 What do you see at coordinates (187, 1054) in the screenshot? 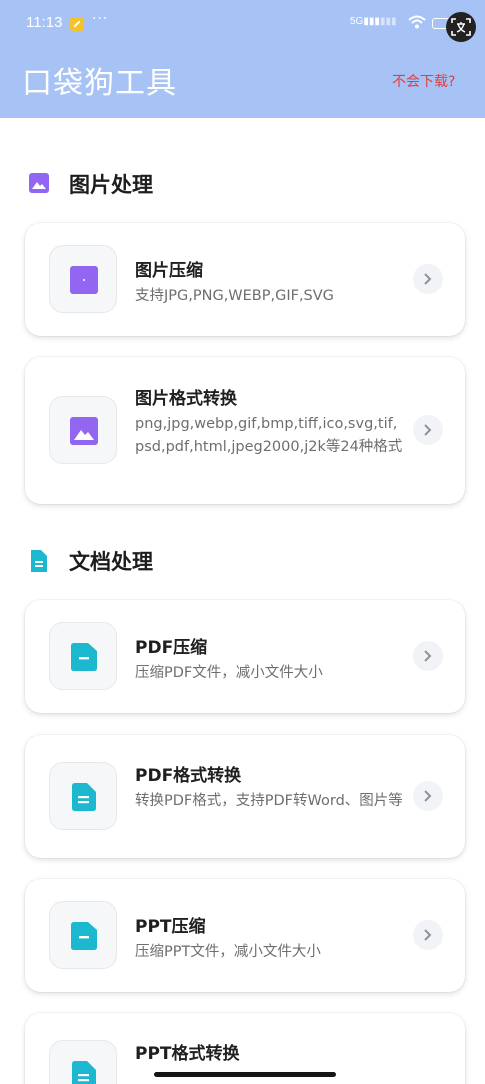
I see `card-title: PPT格式转换` at bounding box center [187, 1054].